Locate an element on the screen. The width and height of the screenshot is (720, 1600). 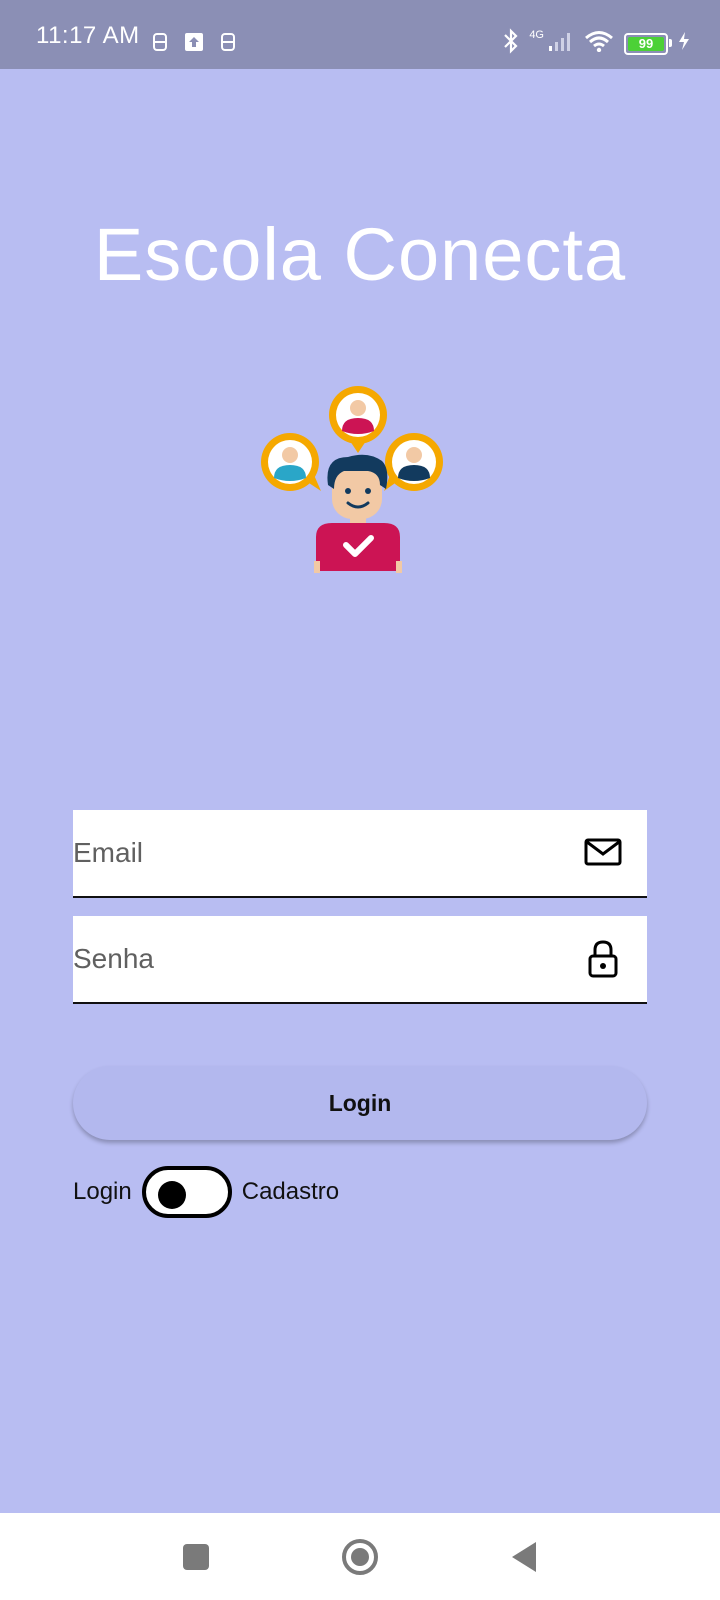
connected-people-icon is located at coordinates (358, 485).